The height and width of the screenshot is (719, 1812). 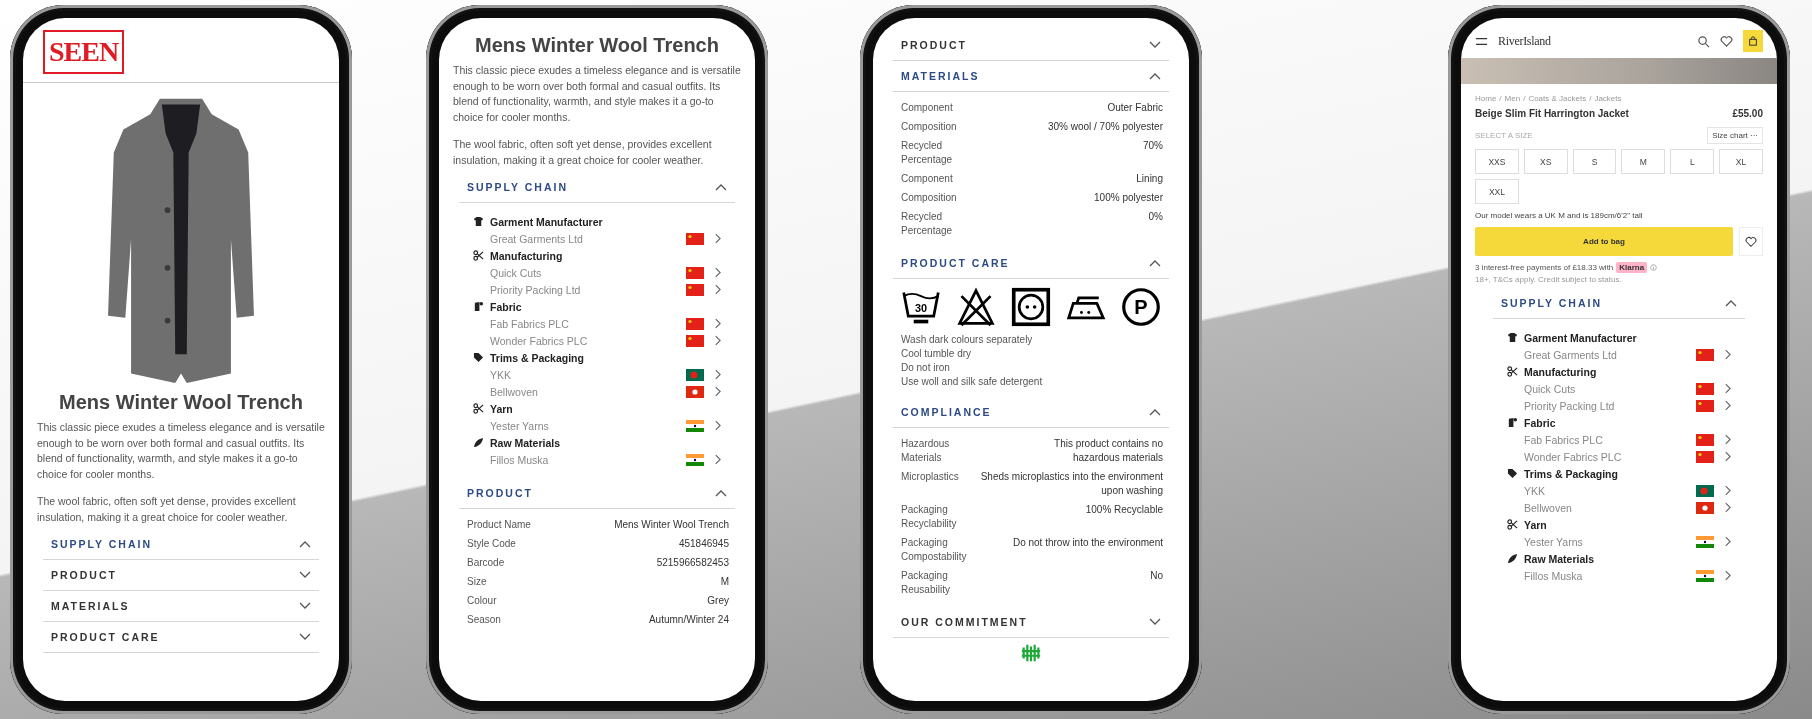 What do you see at coordinates (1149, 178) in the screenshot?
I see `property-value: Lining` at bounding box center [1149, 178].